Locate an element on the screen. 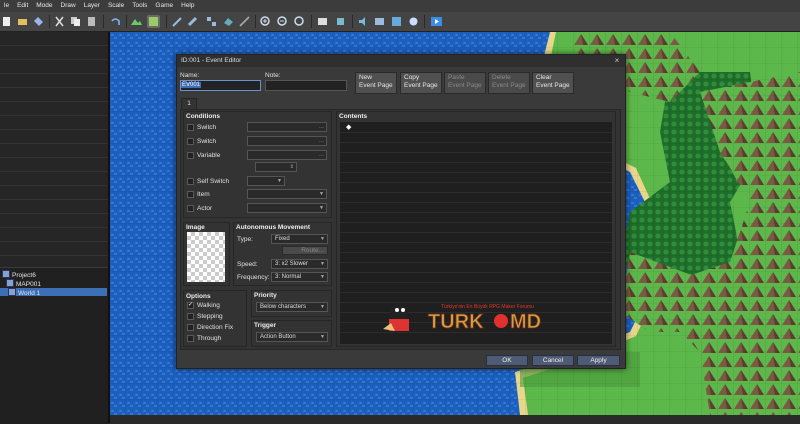 This screenshot has width=800, height=424. type-label: Type: is located at coordinates (245, 239).